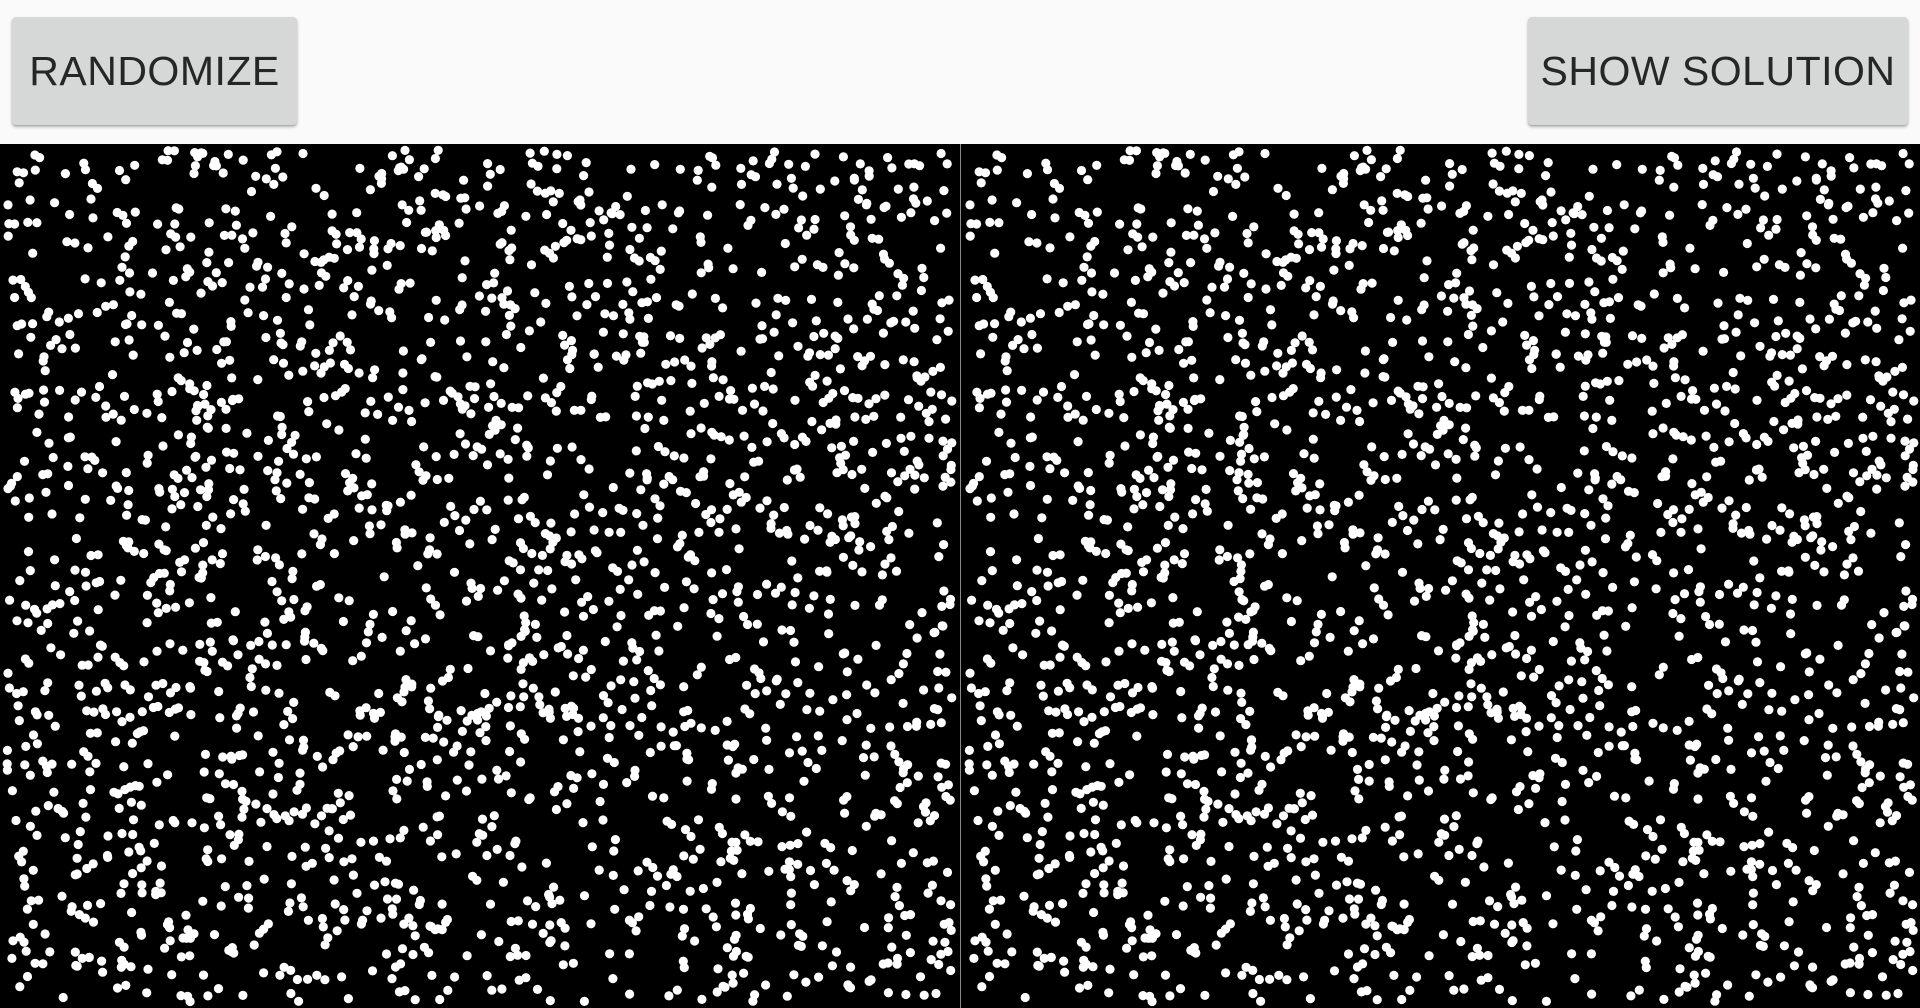 The width and height of the screenshot is (1920, 1008). What do you see at coordinates (1718, 71) in the screenshot?
I see `show-solution-button: SHOW SOLUTION` at bounding box center [1718, 71].